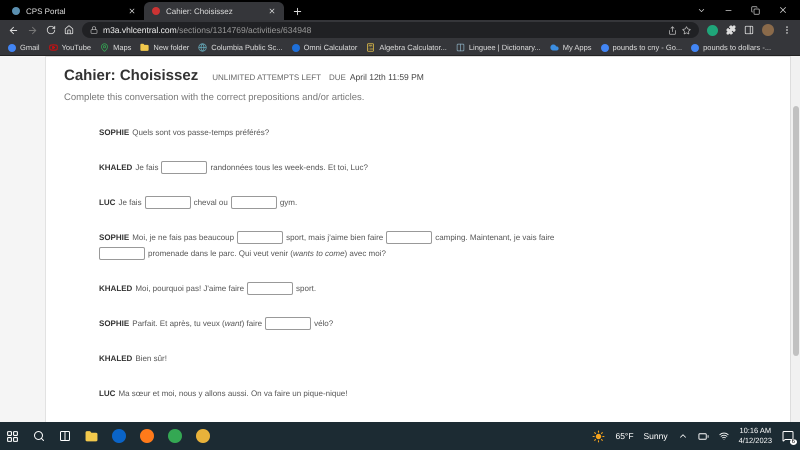 This screenshot has height=450, width=800. Describe the element at coordinates (12, 436) in the screenshot. I see `windows-icon` at that location.